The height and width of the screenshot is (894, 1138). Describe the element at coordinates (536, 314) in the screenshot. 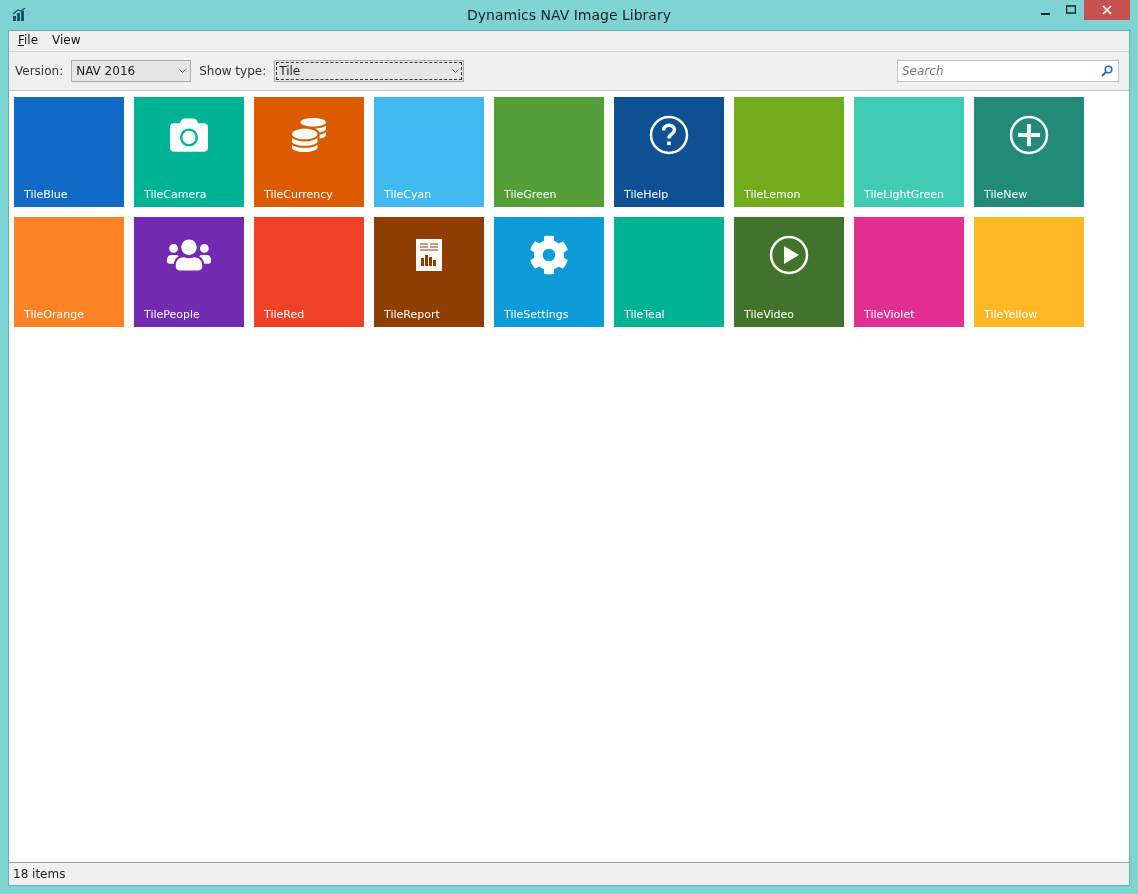

I see `tile-label: TileSettings` at that location.